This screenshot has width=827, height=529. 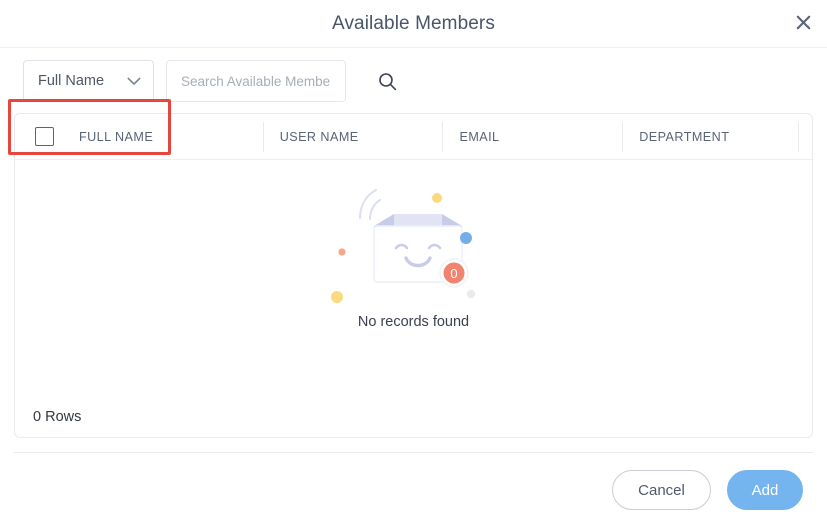 What do you see at coordinates (453, 273) in the screenshot?
I see `svg-text: 0` at bounding box center [453, 273].